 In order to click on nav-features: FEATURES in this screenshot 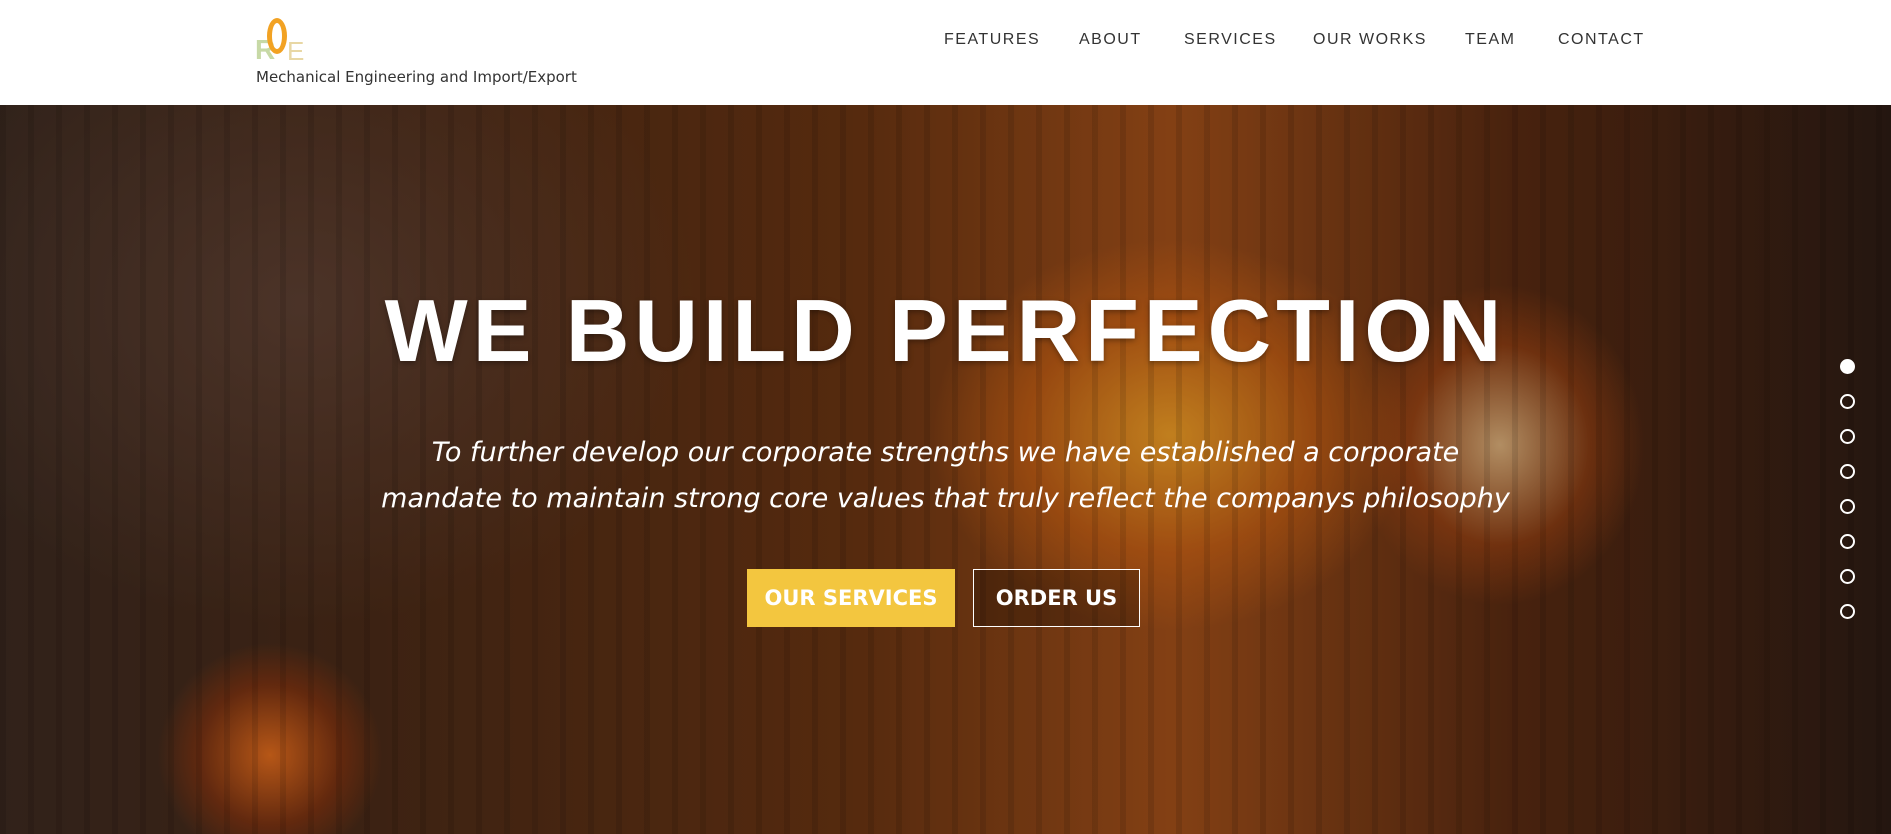, I will do `click(992, 40)`.